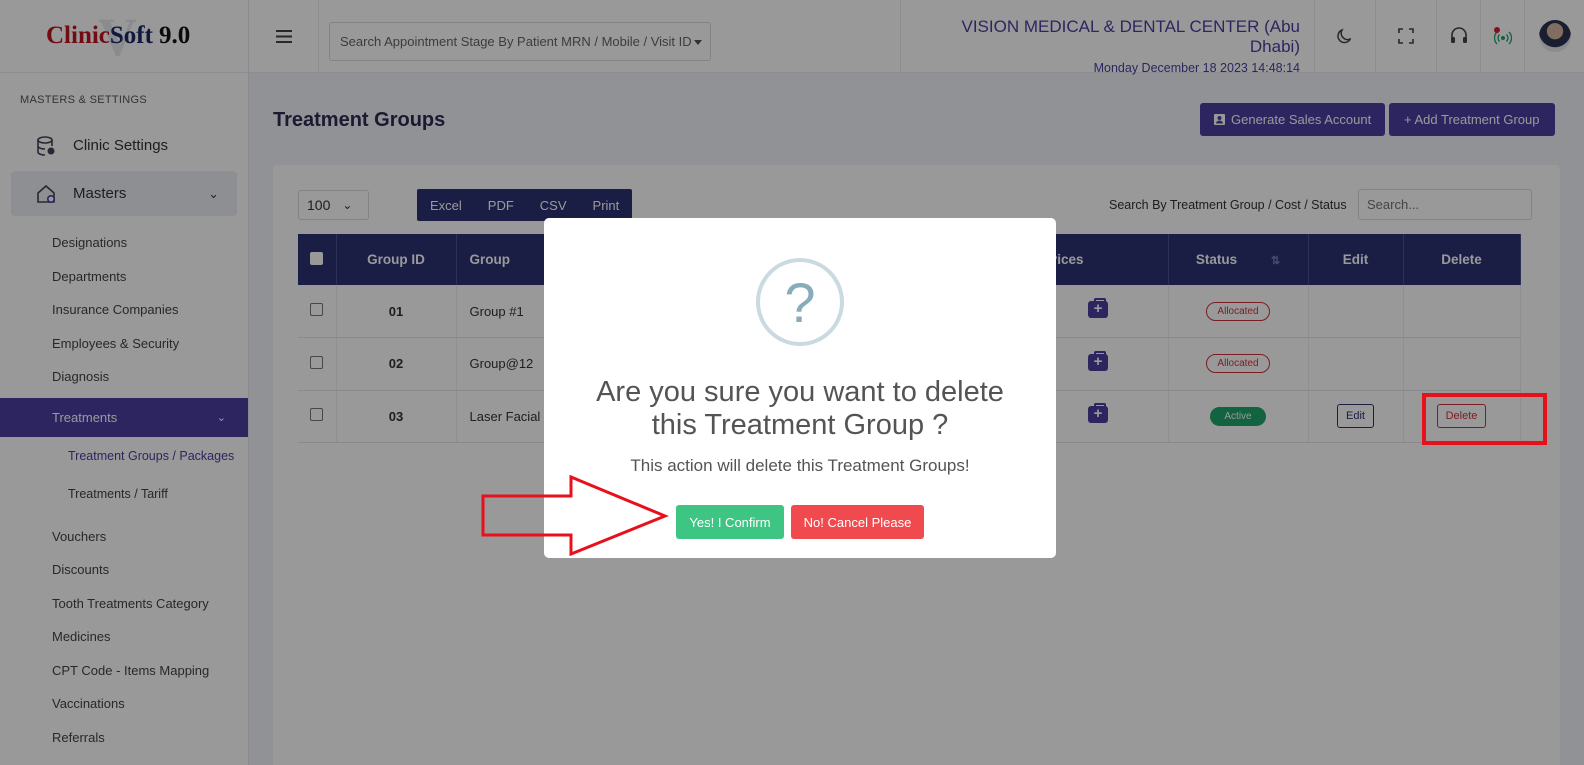 The width and height of the screenshot is (1584, 765). What do you see at coordinates (575, 515) in the screenshot?
I see `annotation-arrow-icon` at bounding box center [575, 515].